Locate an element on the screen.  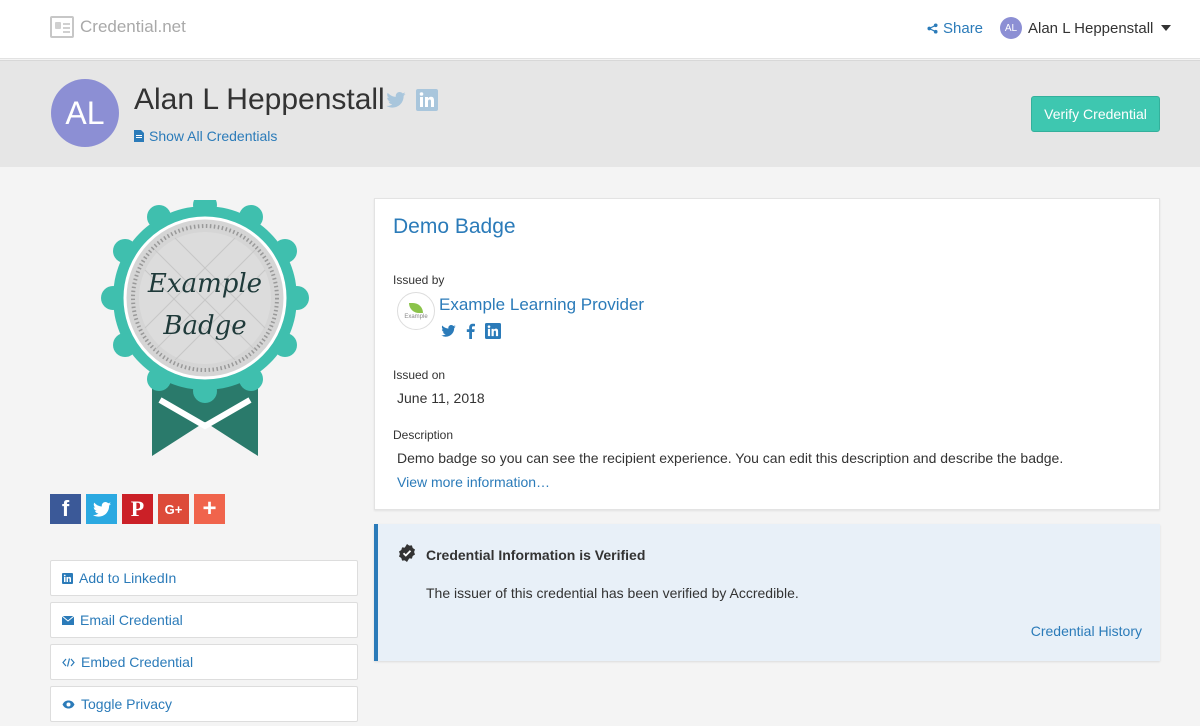
page-title: Alan L Heppenstall is located at coordinates (259, 99).